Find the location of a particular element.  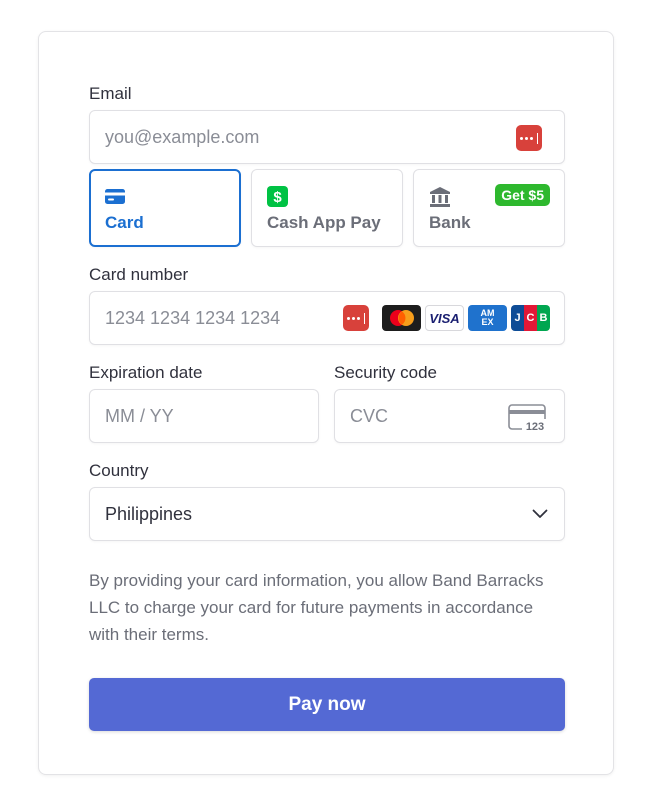

jcb-letter-b: B is located at coordinates (543, 318).